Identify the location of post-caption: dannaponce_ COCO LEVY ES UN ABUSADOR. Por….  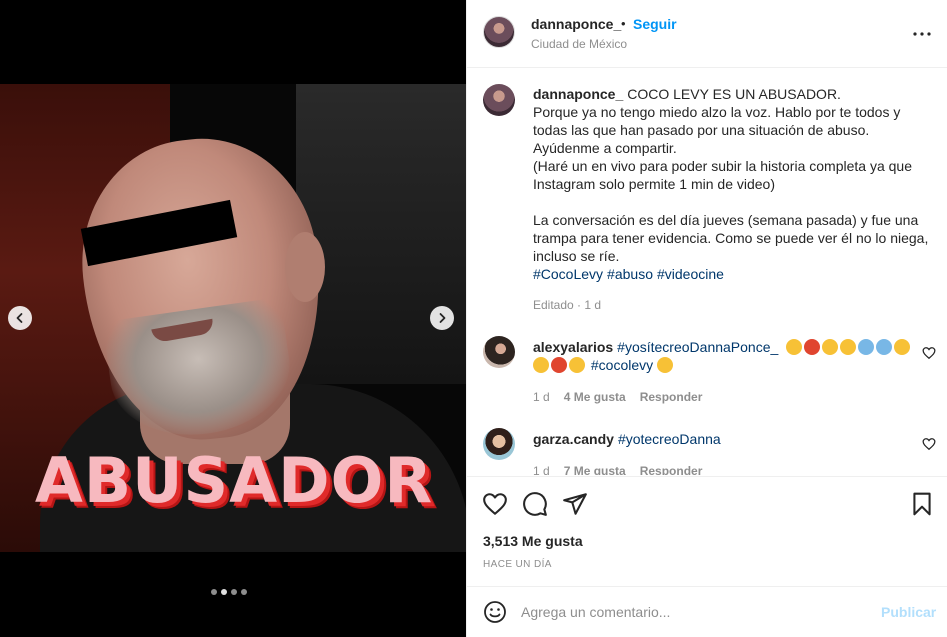
(733, 184).